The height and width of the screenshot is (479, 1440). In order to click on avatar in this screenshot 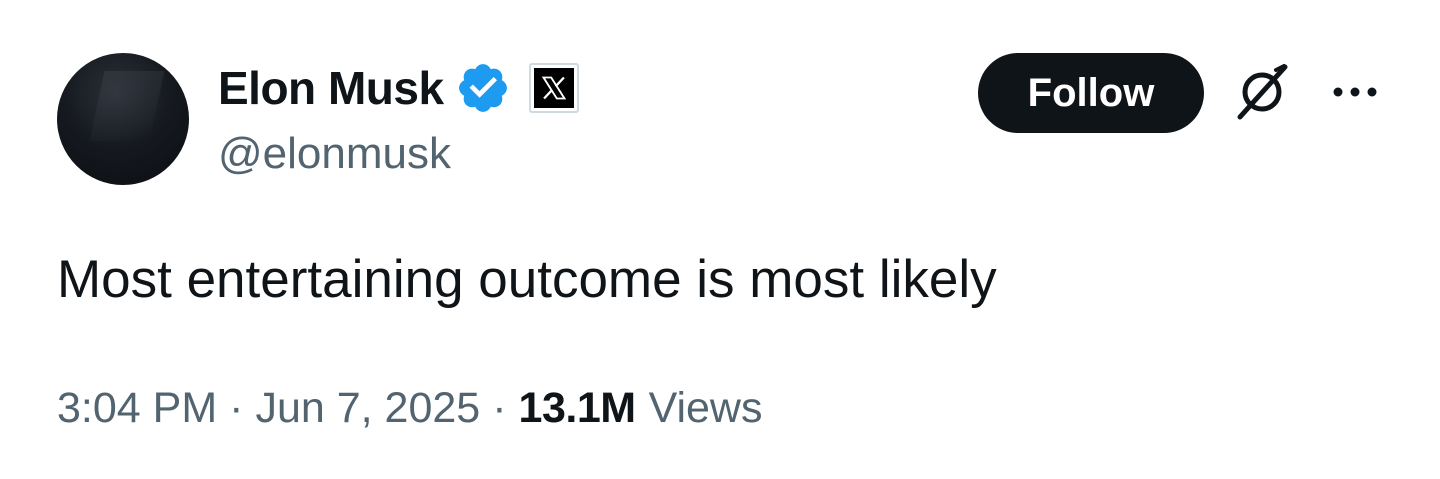, I will do `click(123, 119)`.